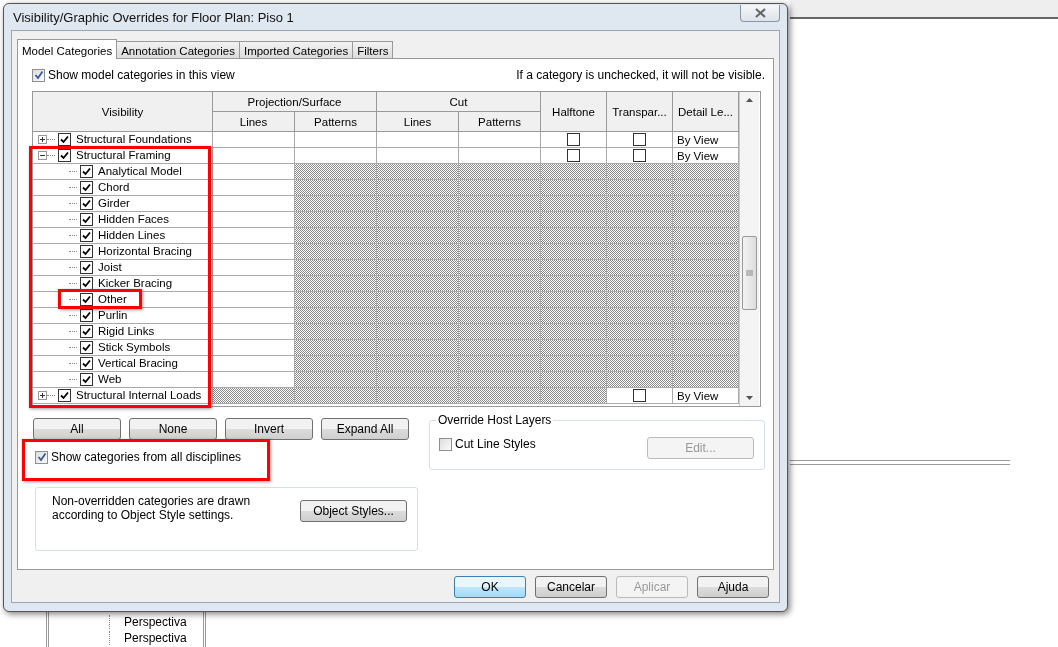 The image size is (1058, 647). I want to click on tab: Filters, so click(373, 49).